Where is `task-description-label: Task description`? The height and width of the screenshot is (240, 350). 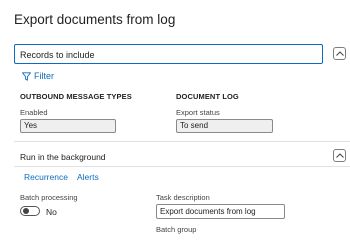
task-description-label: Task description is located at coordinates (183, 197).